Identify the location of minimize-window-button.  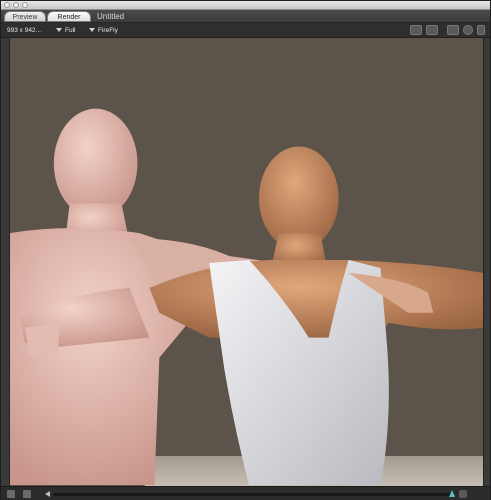
(16, 5).